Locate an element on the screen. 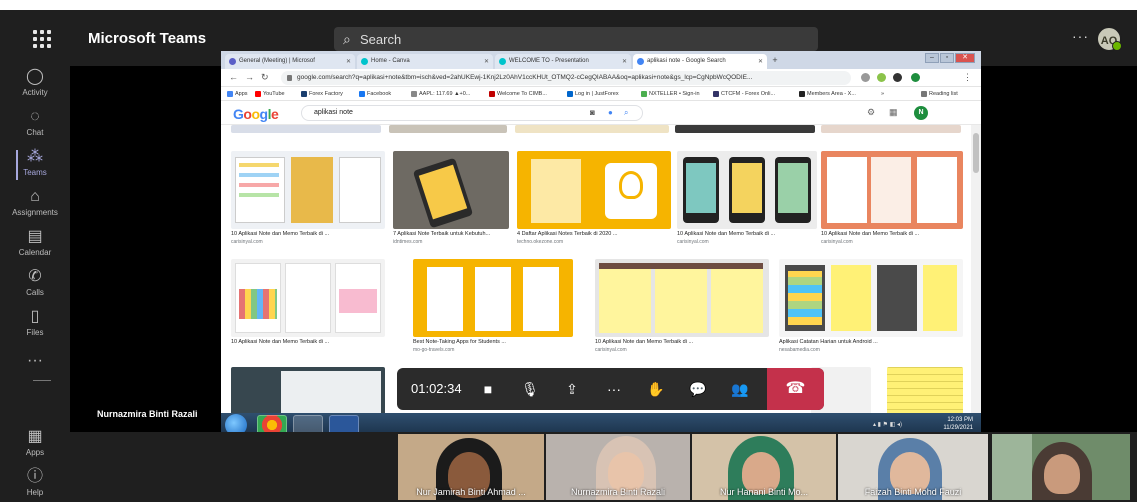 The image size is (1137, 502). bookmark: Forex Factory is located at coordinates (322, 94).